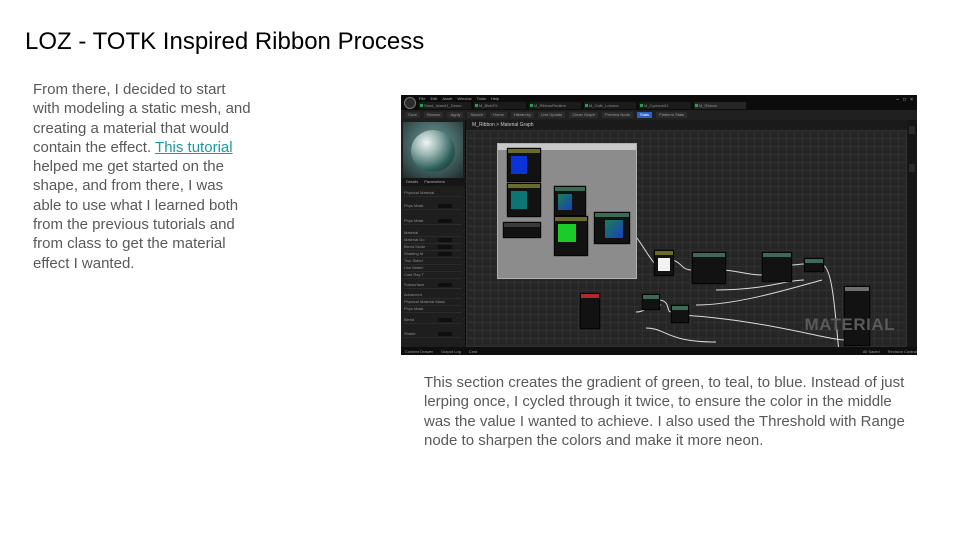  I want to click on slide-title: LOZ - TOTK Inspired Ribbon Process, so click(225, 41).